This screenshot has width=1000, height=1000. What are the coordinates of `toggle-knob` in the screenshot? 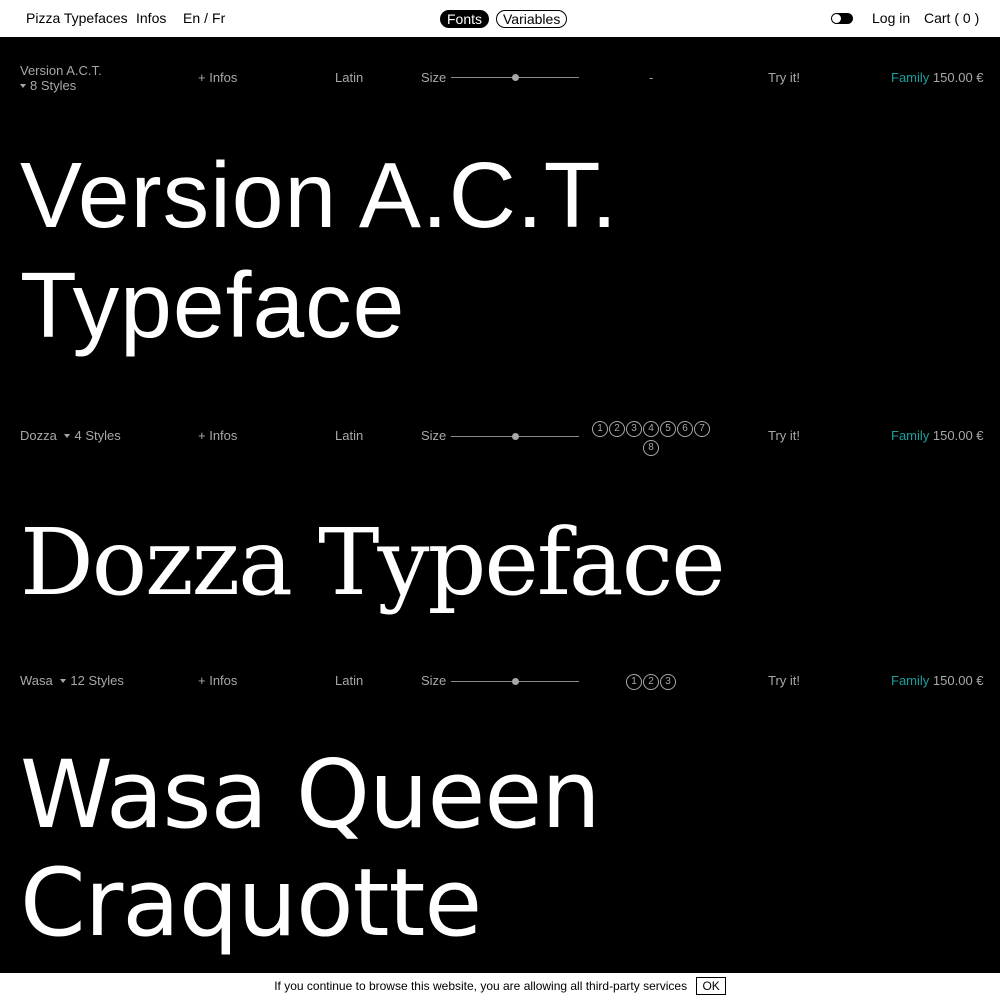 It's located at (836, 18).